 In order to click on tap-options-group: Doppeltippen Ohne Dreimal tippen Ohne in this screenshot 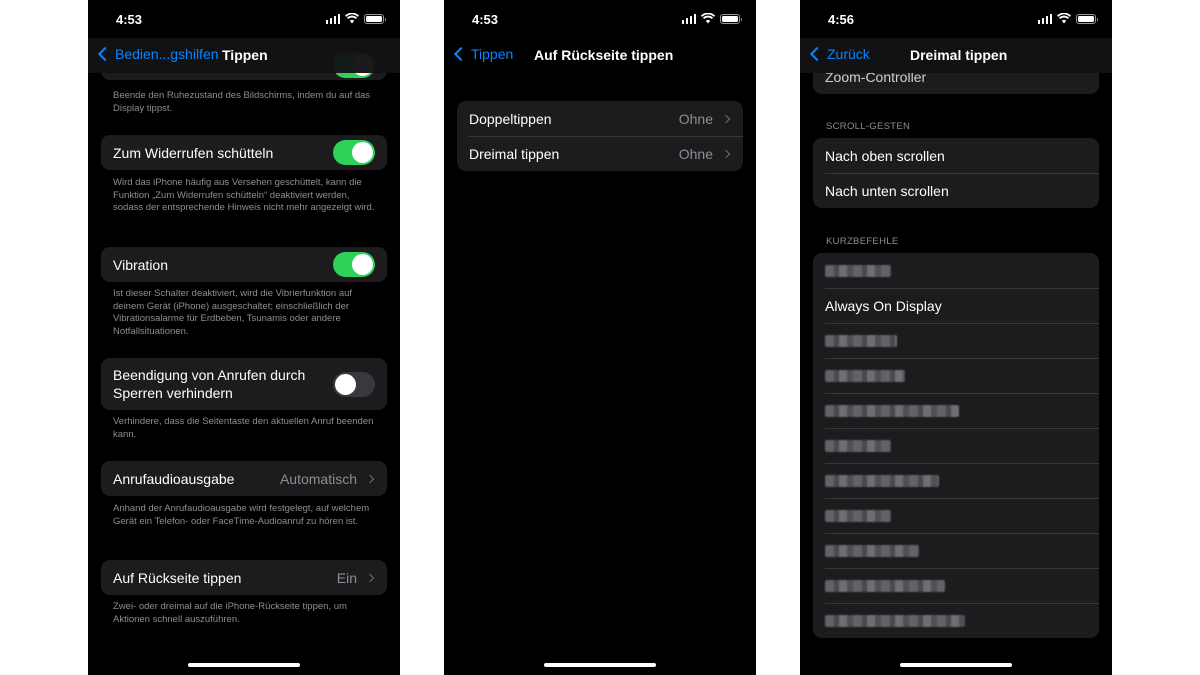, I will do `click(600, 136)`.